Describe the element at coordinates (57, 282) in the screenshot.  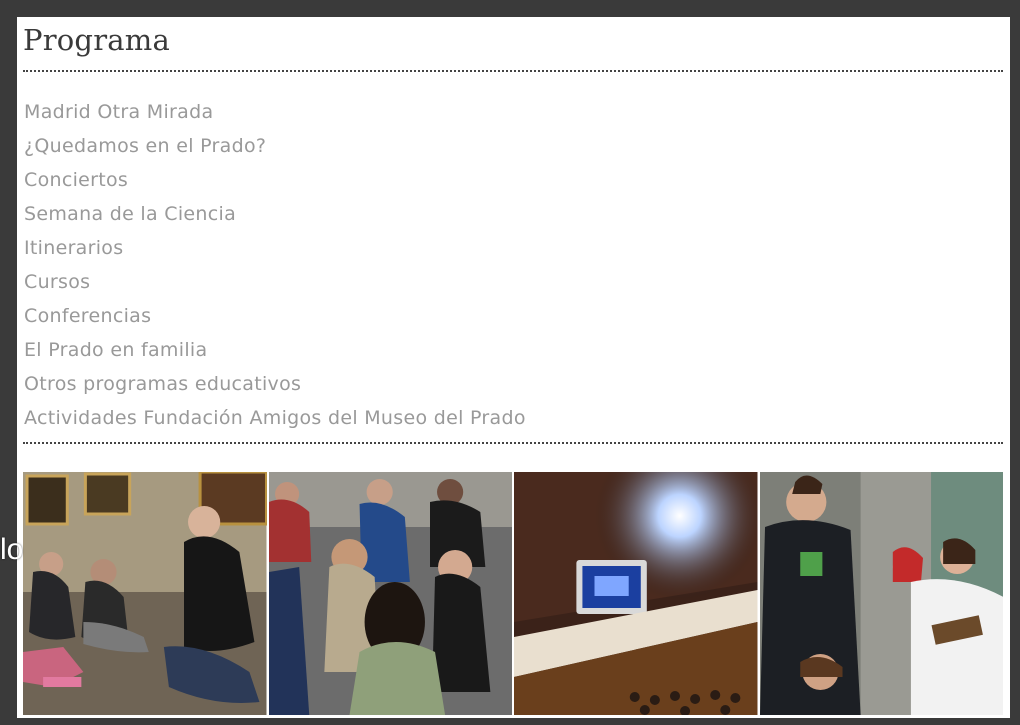
I see `menu-link-cursos: Cursos` at that location.